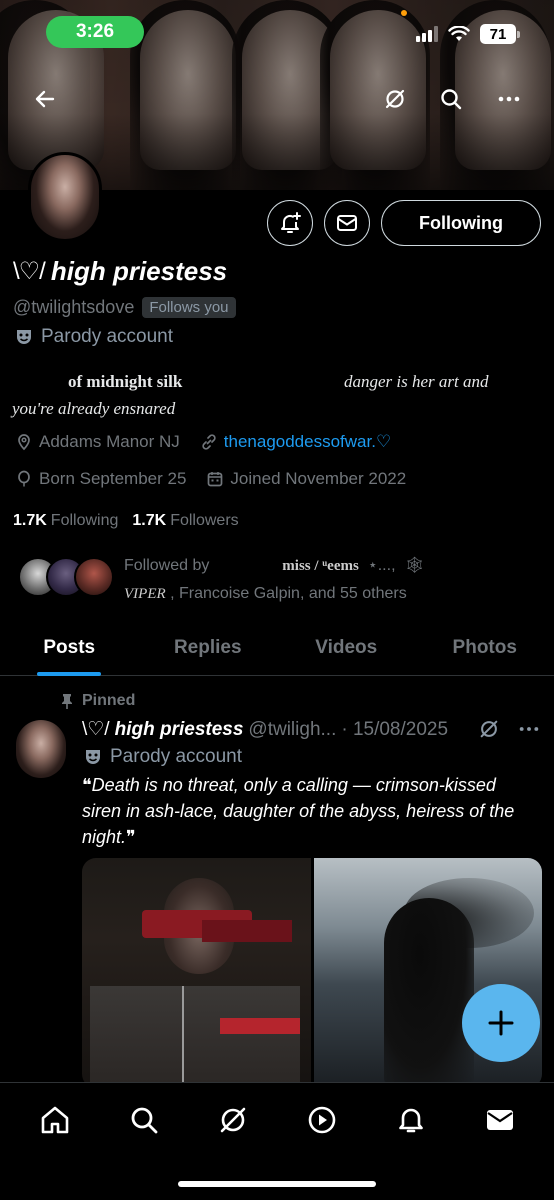 This screenshot has width=554, height=1200. I want to click on bell-icon, so click(410, 1120).